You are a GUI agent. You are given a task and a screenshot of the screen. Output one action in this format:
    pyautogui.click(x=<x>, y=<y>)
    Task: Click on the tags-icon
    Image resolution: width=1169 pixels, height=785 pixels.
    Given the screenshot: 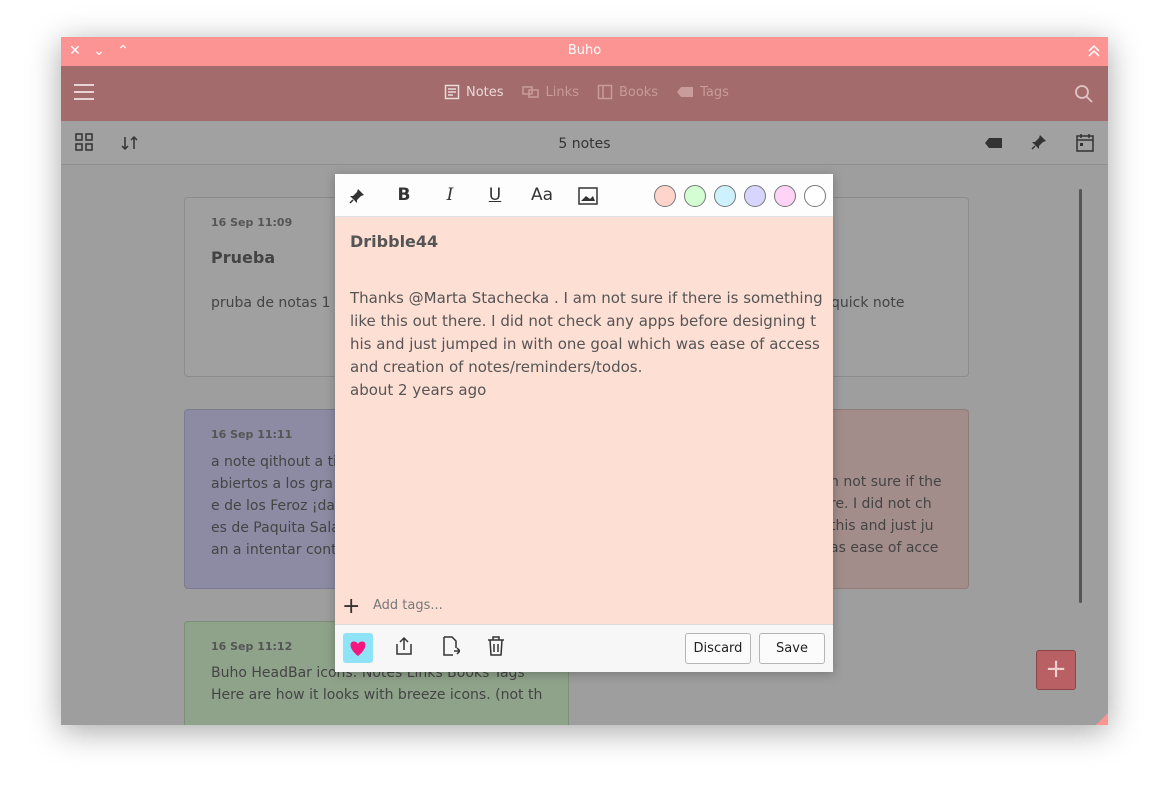 What is the action you would take?
    pyautogui.click(x=685, y=92)
    